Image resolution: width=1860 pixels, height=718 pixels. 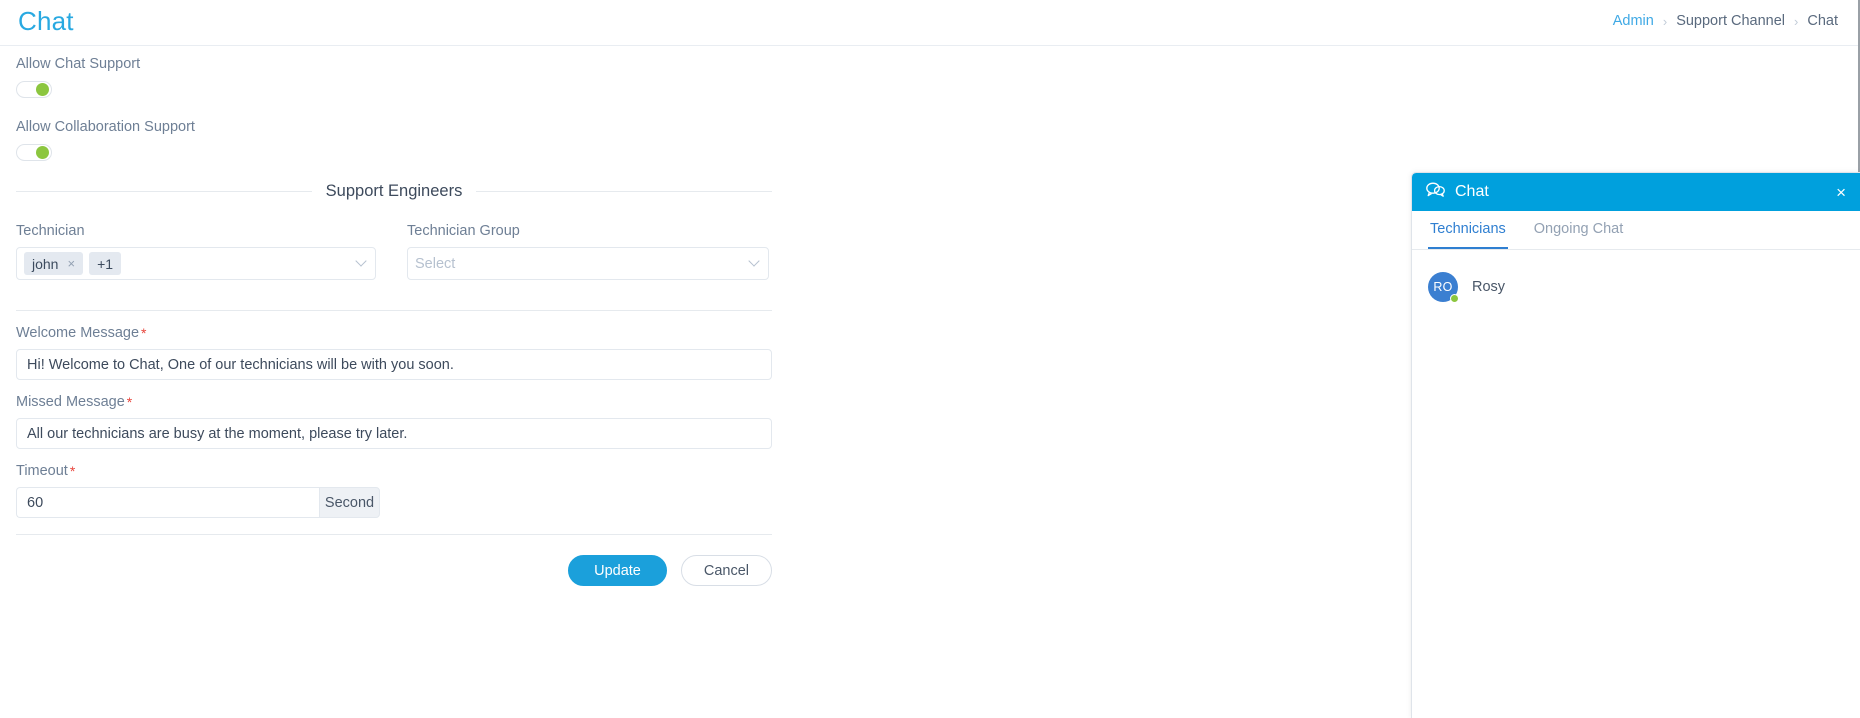 I want to click on update-button: Update, so click(x=617, y=570).